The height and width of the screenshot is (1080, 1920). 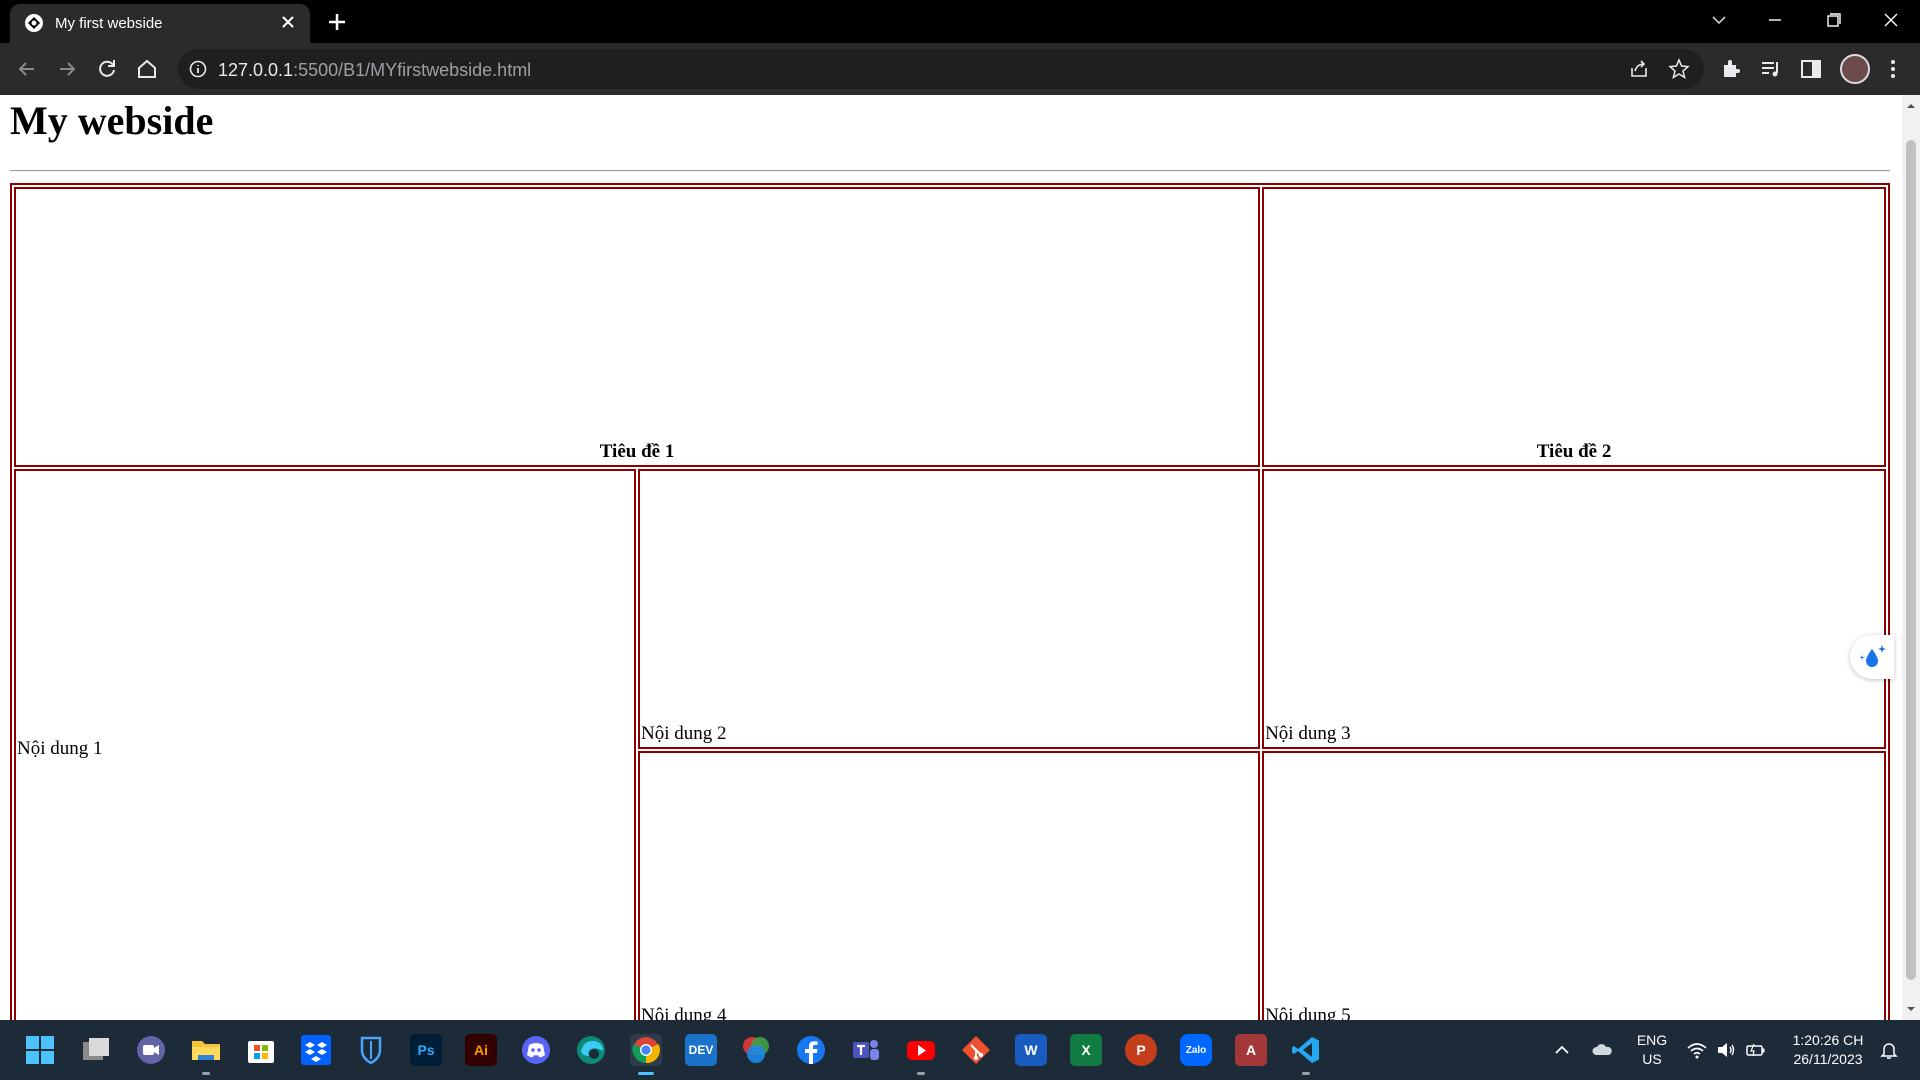 I want to click on access-icon: A, so click(x=1251, y=1050).